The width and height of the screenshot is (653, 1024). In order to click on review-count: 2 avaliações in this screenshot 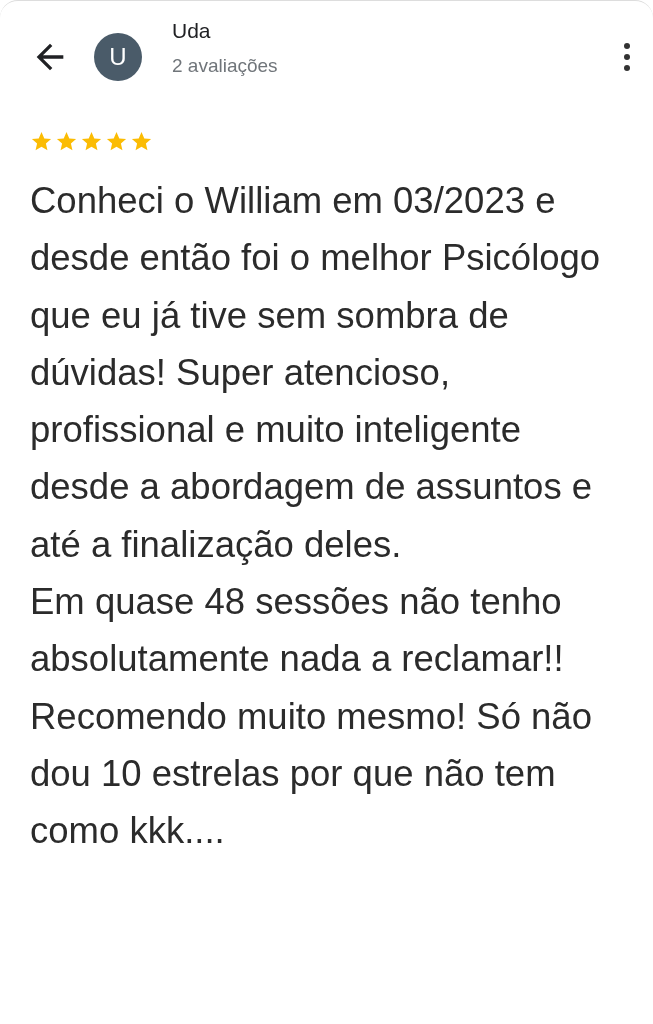, I will do `click(225, 65)`.